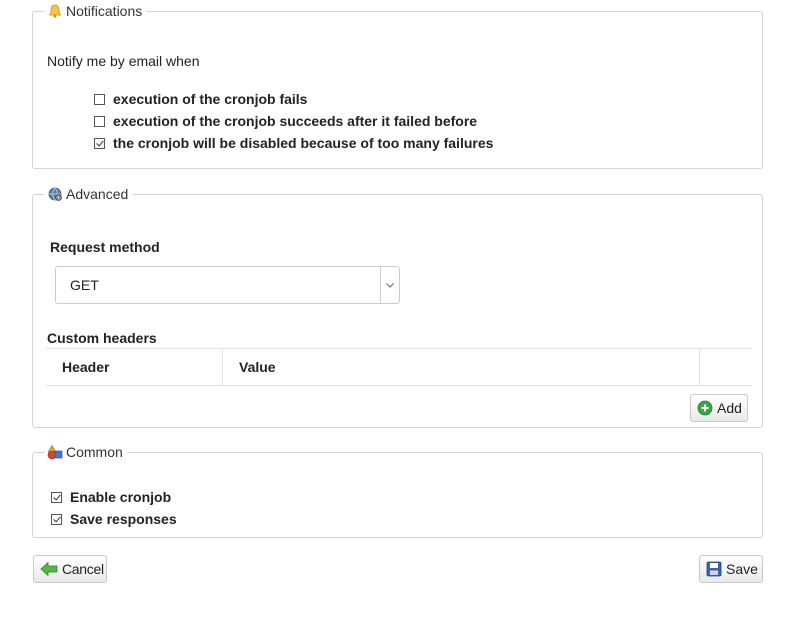 The height and width of the screenshot is (617, 800). I want to click on save-responses-label: Save responses, so click(123, 519).